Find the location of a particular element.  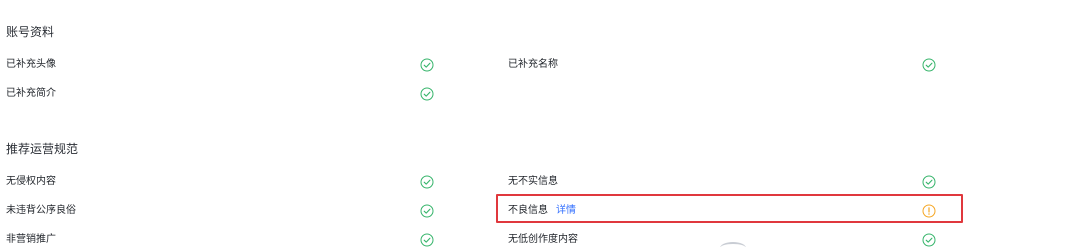

item-label-no-low-creativity: 无低创作度内容 is located at coordinates (543, 239).